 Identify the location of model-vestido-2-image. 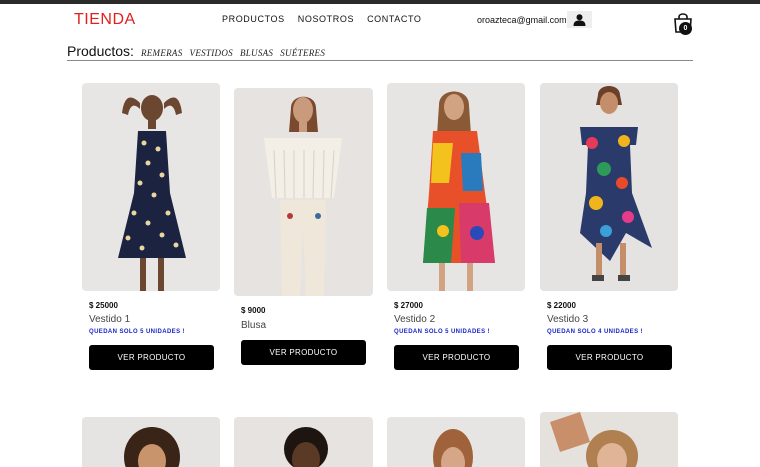
(459, 191).